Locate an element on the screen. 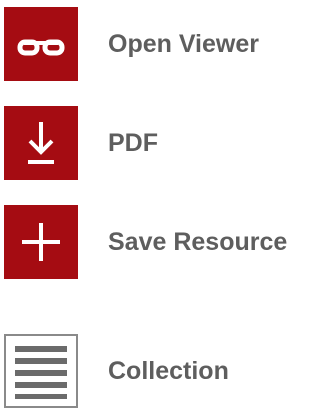 The image size is (324, 408). collection-tile is located at coordinates (41, 371).